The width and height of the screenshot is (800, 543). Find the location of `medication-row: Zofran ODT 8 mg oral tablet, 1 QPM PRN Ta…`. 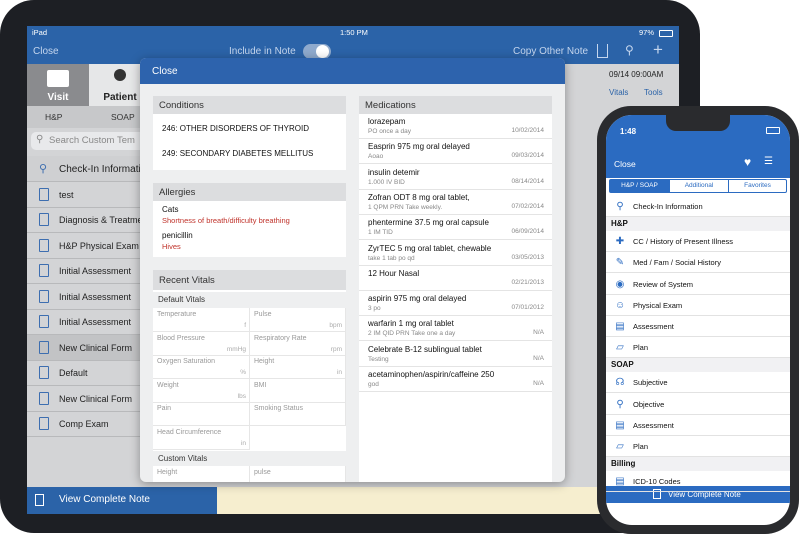

medication-row: Zofran ODT 8 mg oral tablet, 1 QPM PRN Ta… is located at coordinates (455, 202).